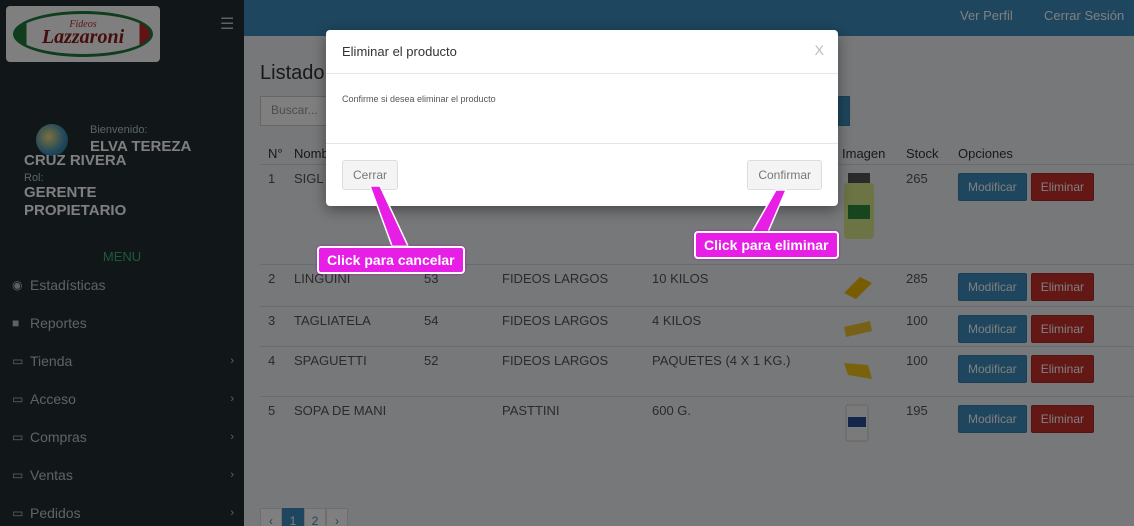  I want to click on confirm-button: Confirmar, so click(784, 175).